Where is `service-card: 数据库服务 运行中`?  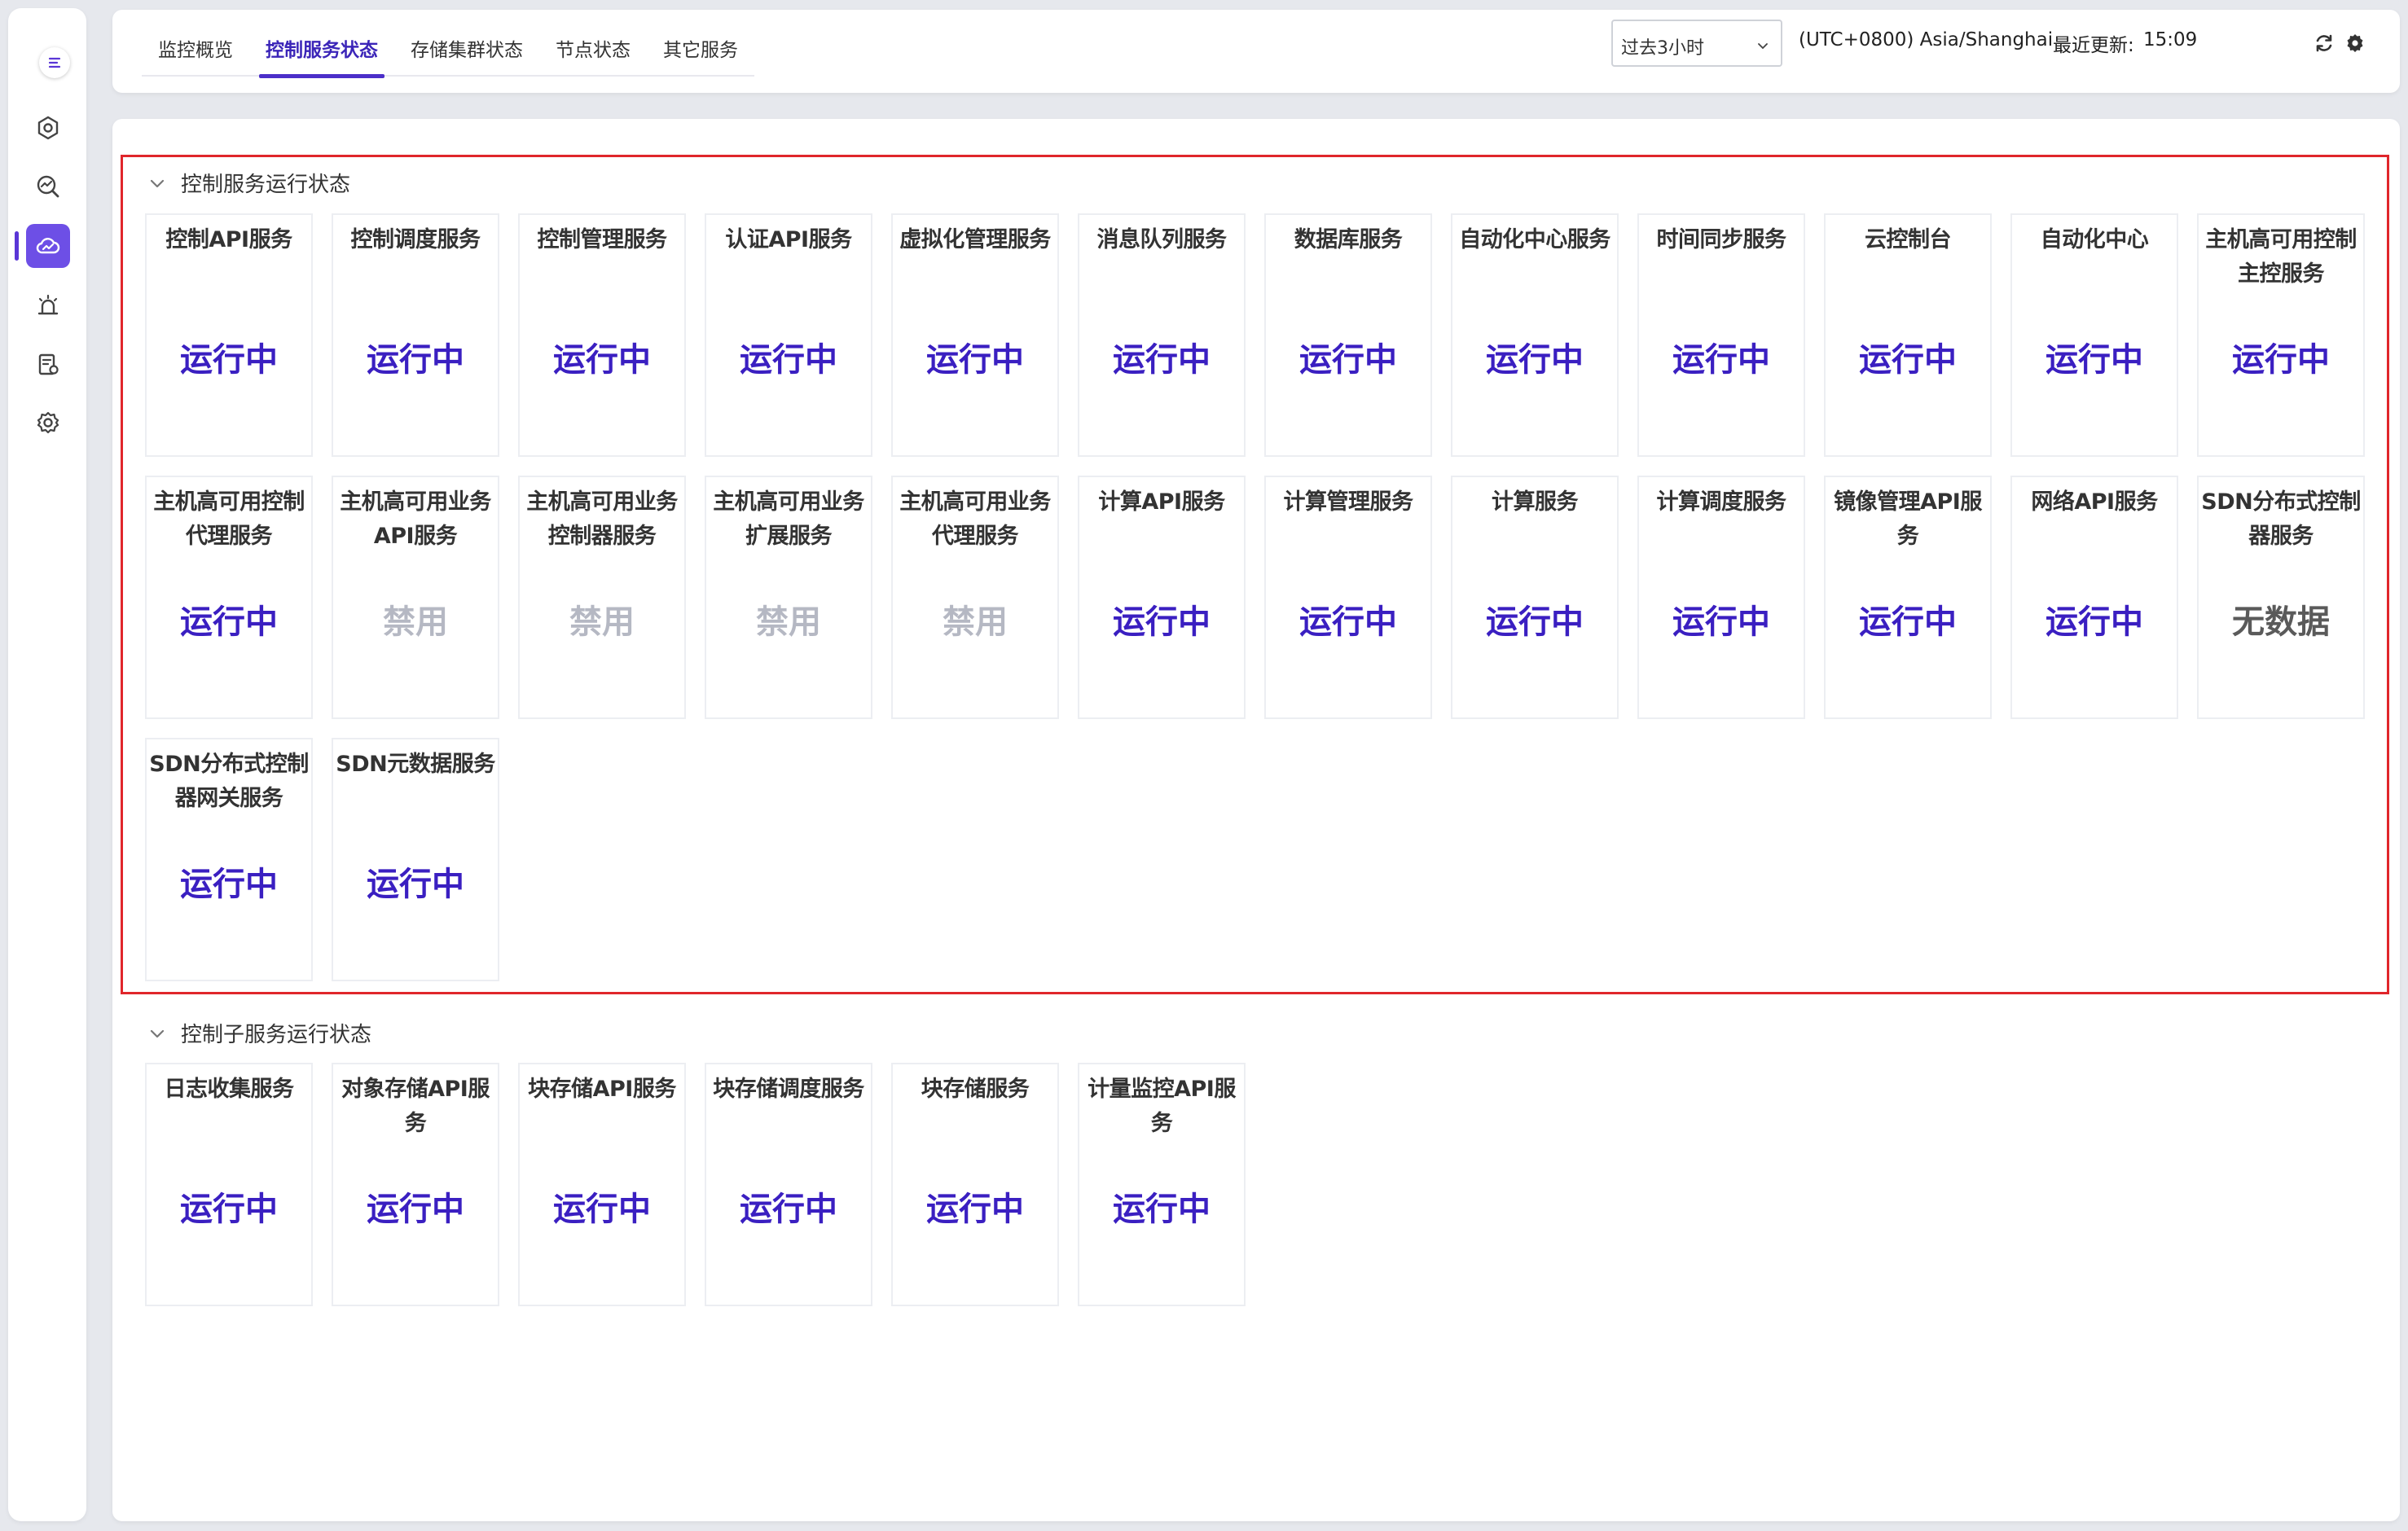 service-card: 数据库服务 运行中 is located at coordinates (1348, 335).